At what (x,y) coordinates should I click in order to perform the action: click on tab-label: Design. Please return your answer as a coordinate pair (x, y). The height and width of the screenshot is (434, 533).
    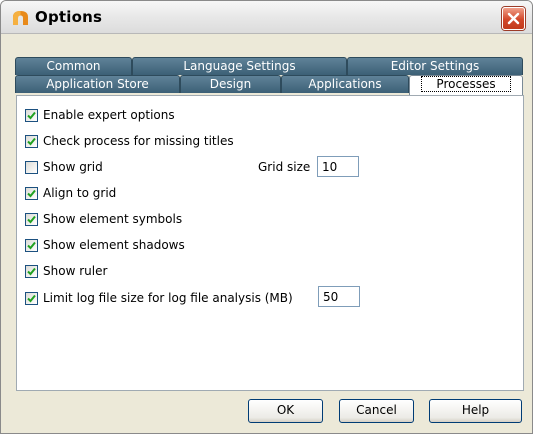
    Looking at the image, I should click on (230, 84).